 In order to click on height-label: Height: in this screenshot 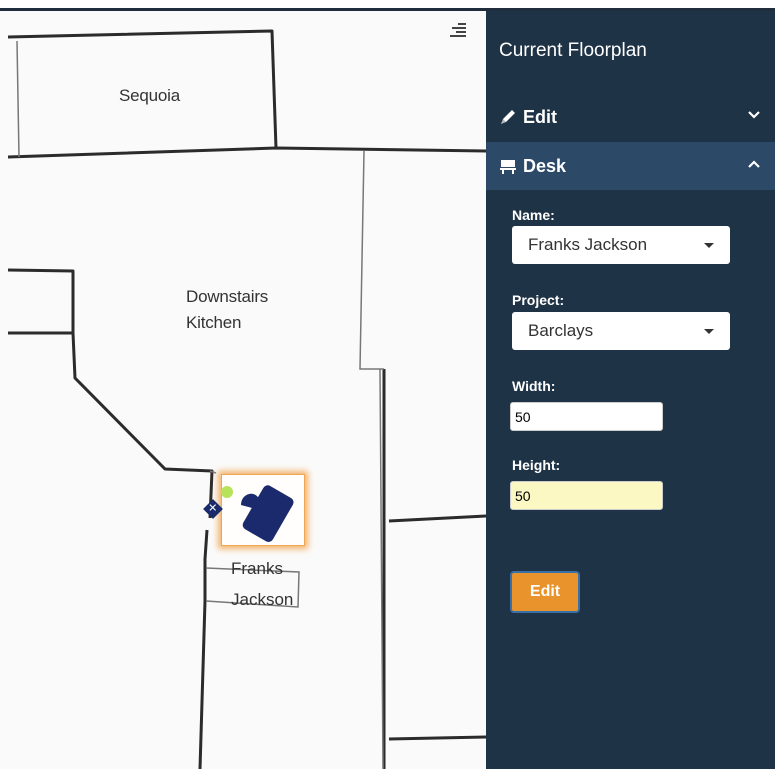, I will do `click(536, 465)`.